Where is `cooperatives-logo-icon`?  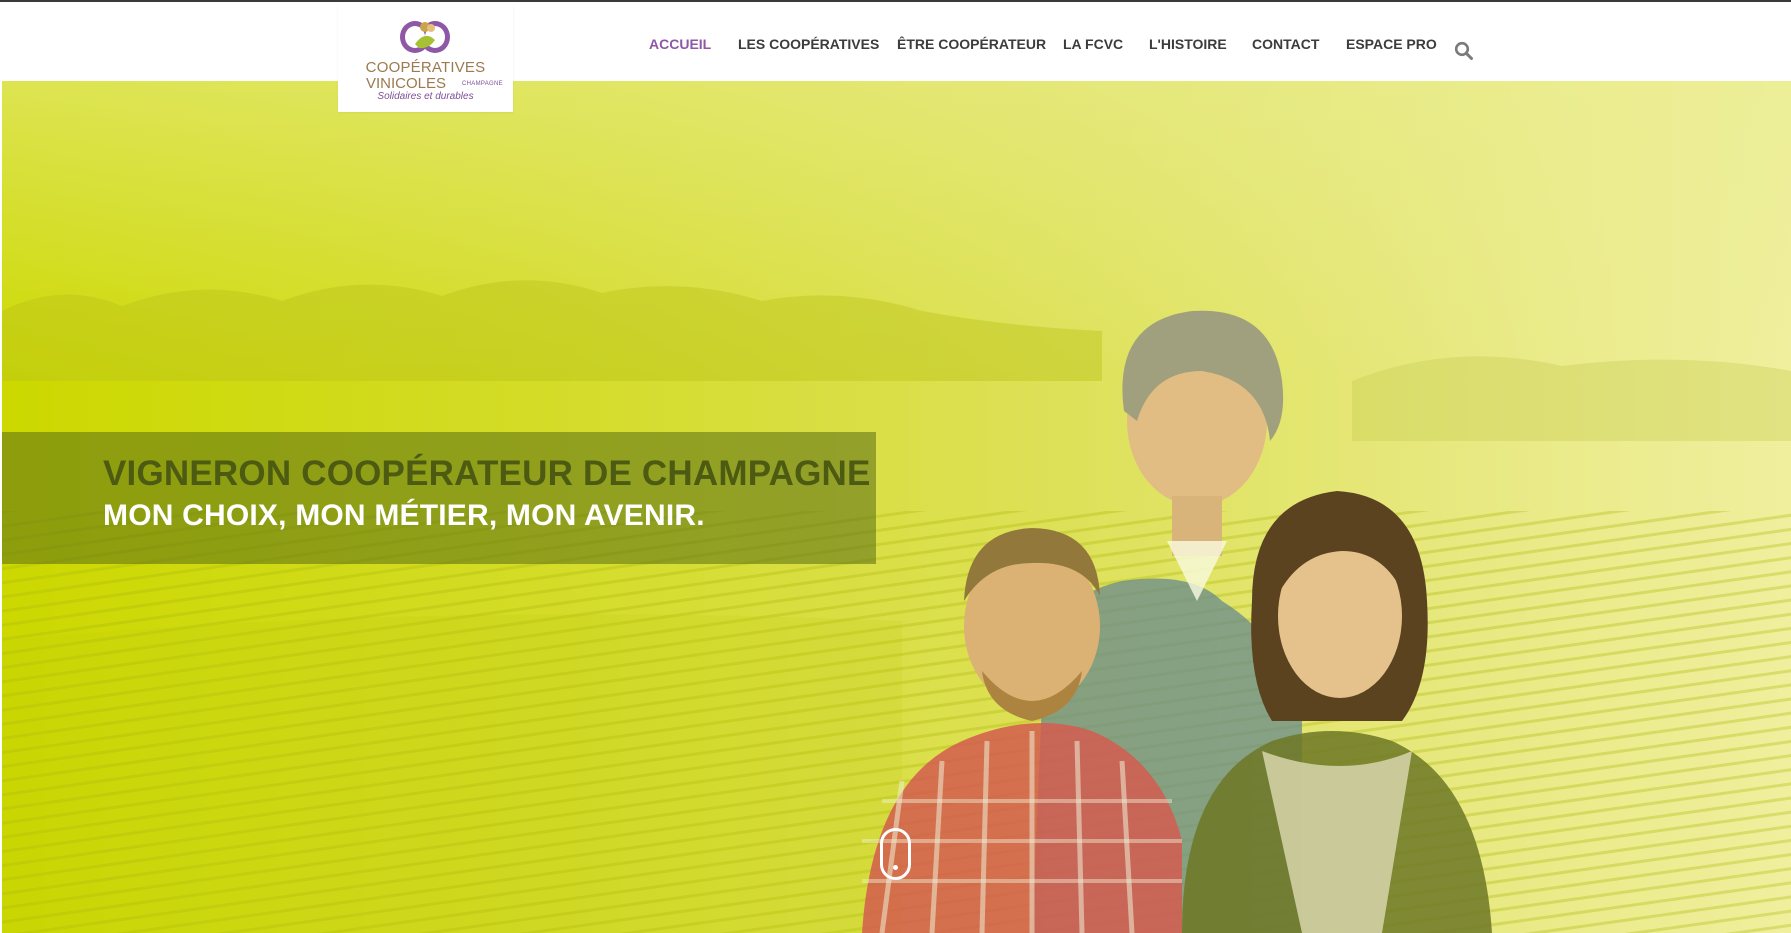
cooperatives-logo-icon is located at coordinates (425, 37).